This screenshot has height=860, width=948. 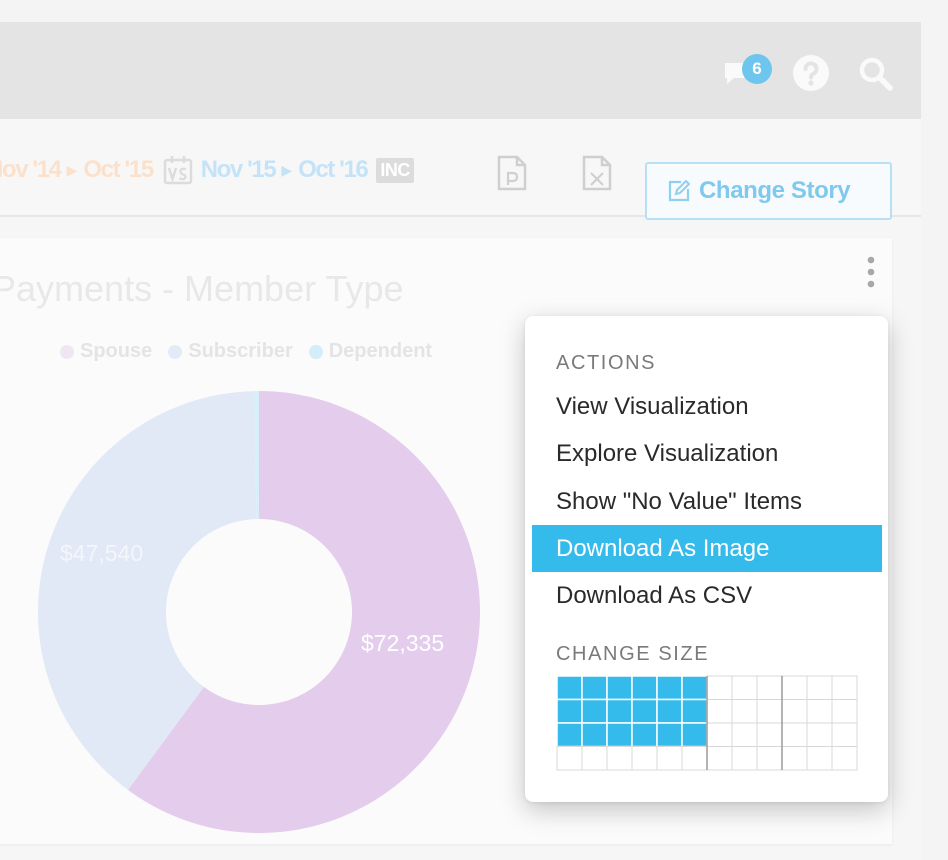 What do you see at coordinates (512, 173) in the screenshot?
I see `pdf-export-icon` at bounding box center [512, 173].